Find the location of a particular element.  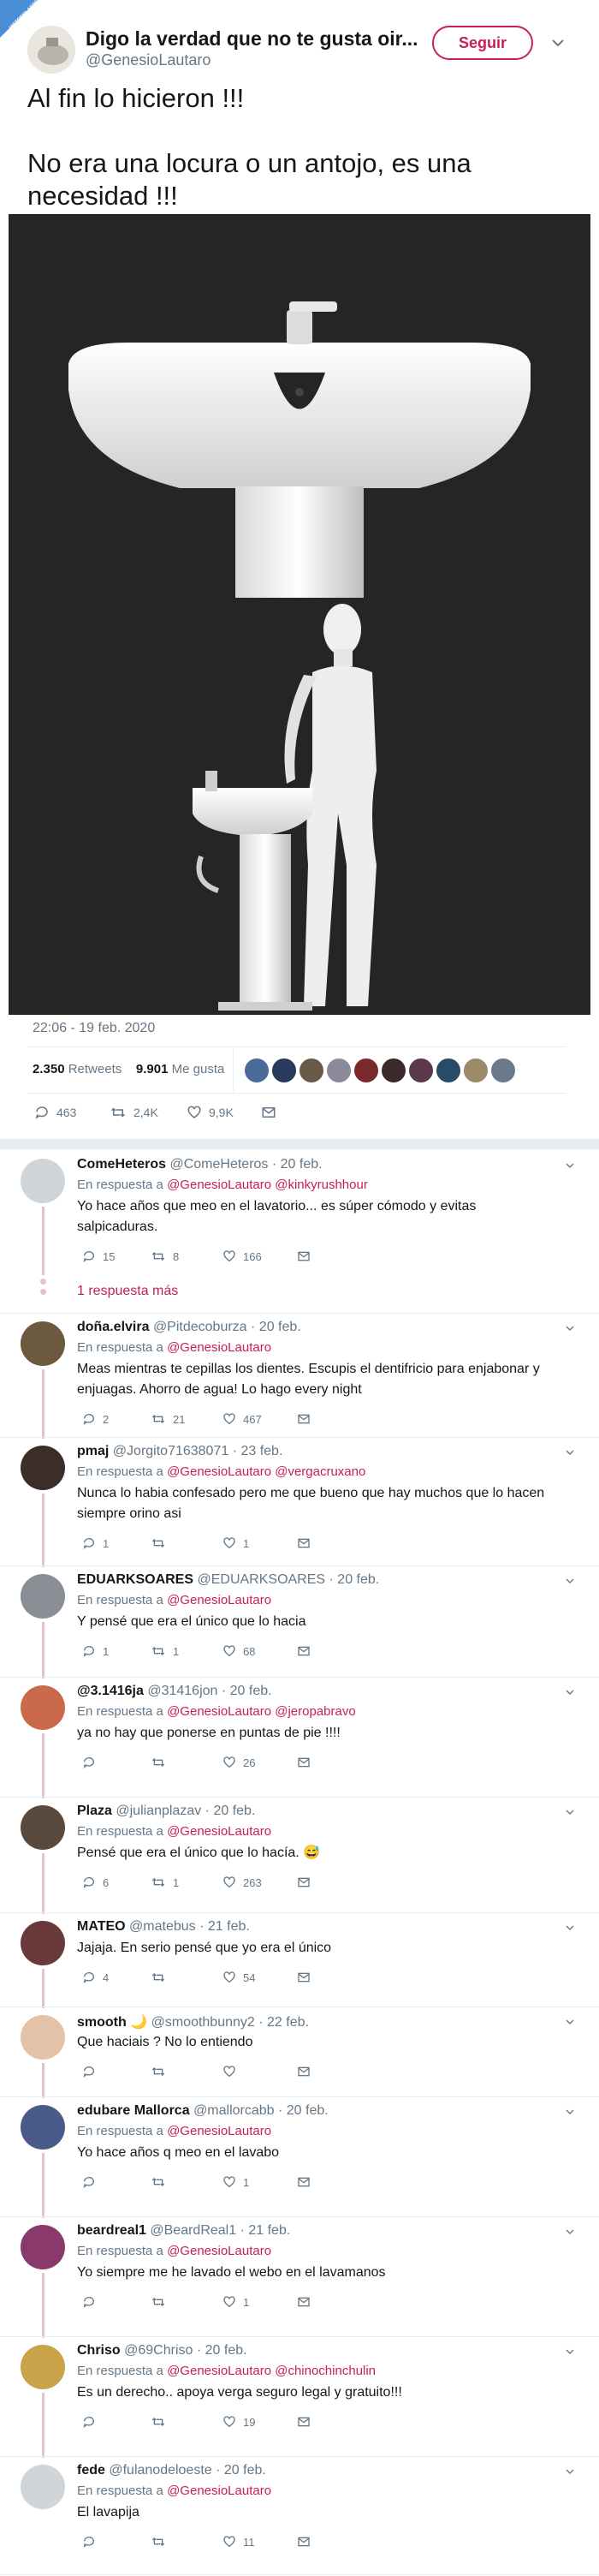

retweets-label: Retweets is located at coordinates (95, 1069).